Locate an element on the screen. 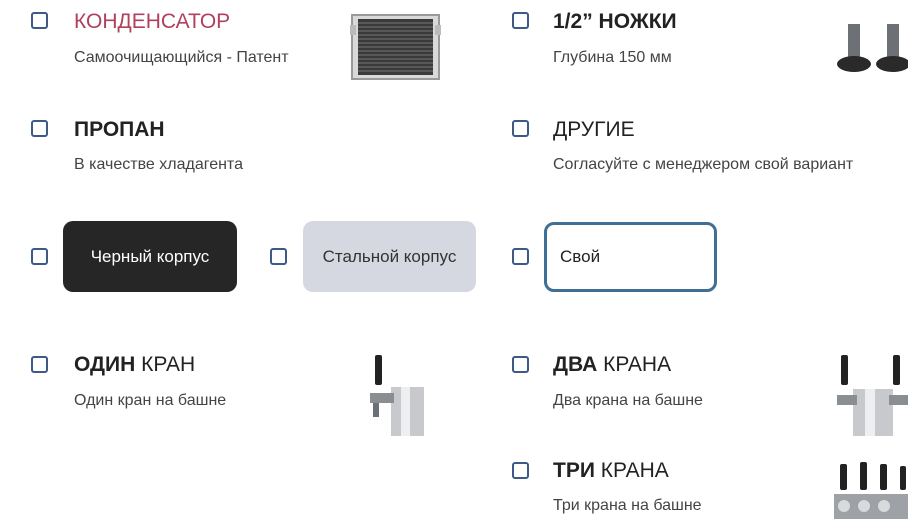  legs-subtitle: Глубина 150 мм is located at coordinates (612, 57).